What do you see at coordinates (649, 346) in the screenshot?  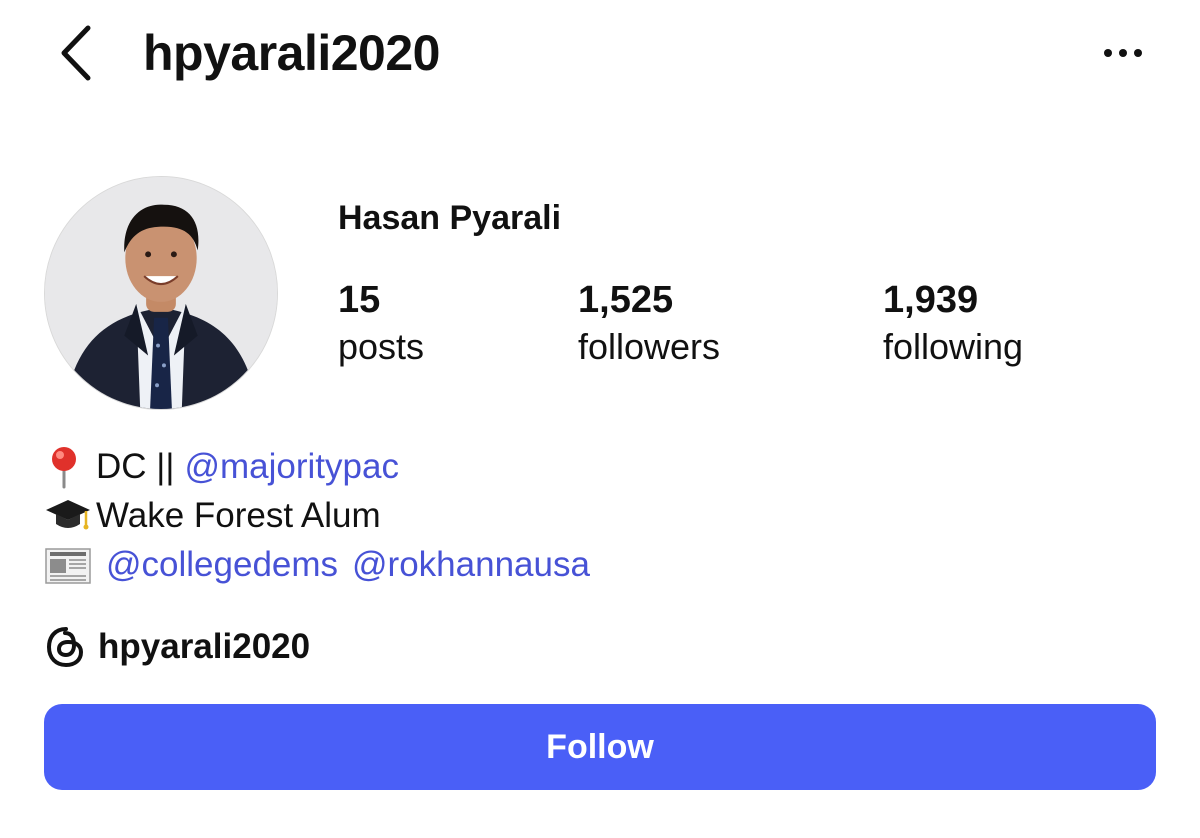 I see `followers-label: followers` at bounding box center [649, 346].